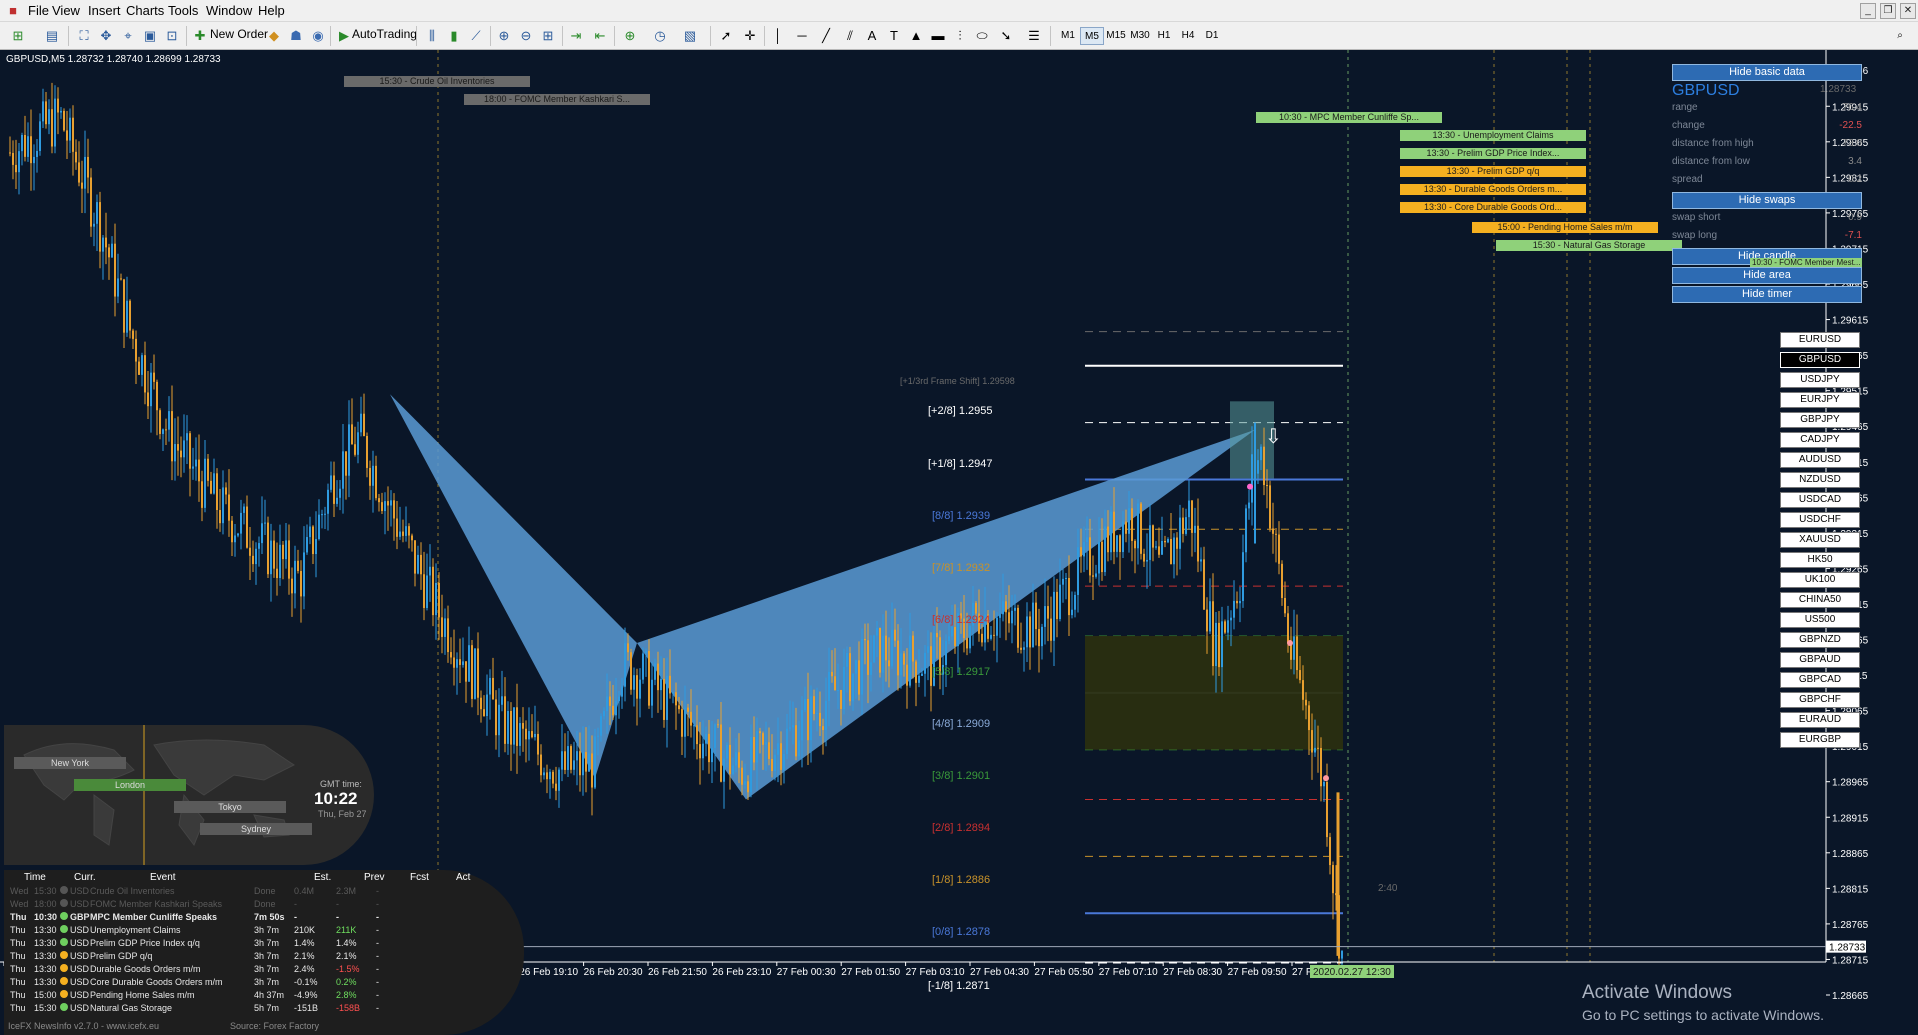 This screenshot has width=1918, height=1035. I want to click on hide-timer-button: Hide timer, so click(1767, 294).